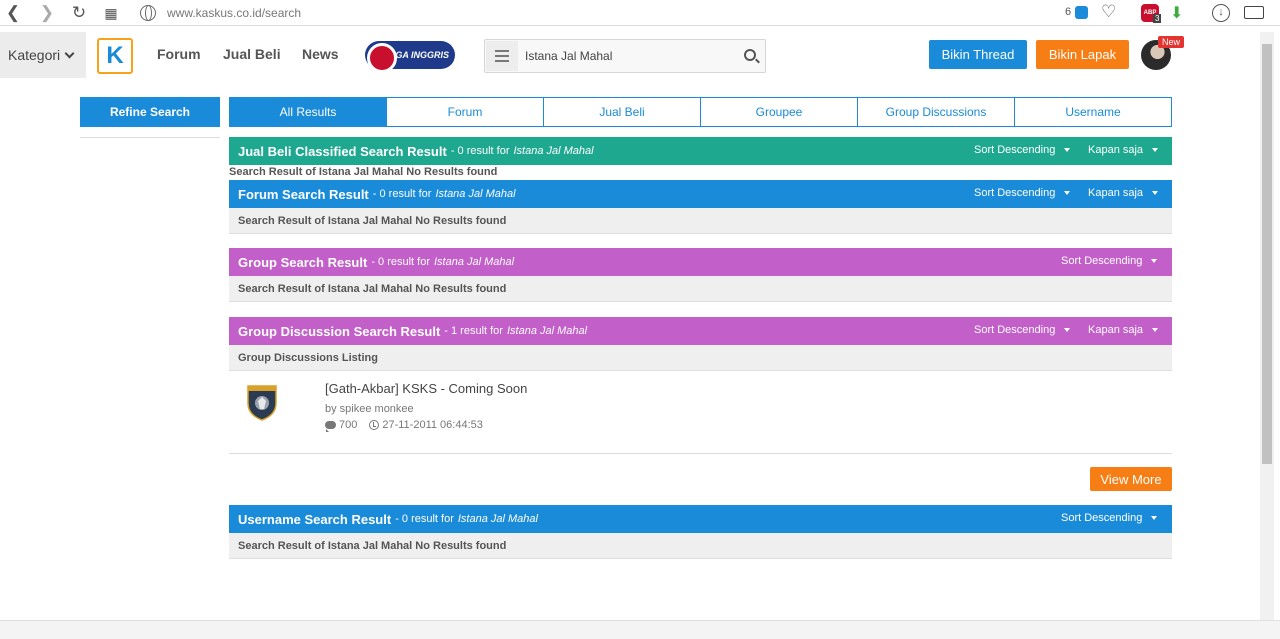  I want to click on search-box: Istana Jal Mahal, so click(625, 56).